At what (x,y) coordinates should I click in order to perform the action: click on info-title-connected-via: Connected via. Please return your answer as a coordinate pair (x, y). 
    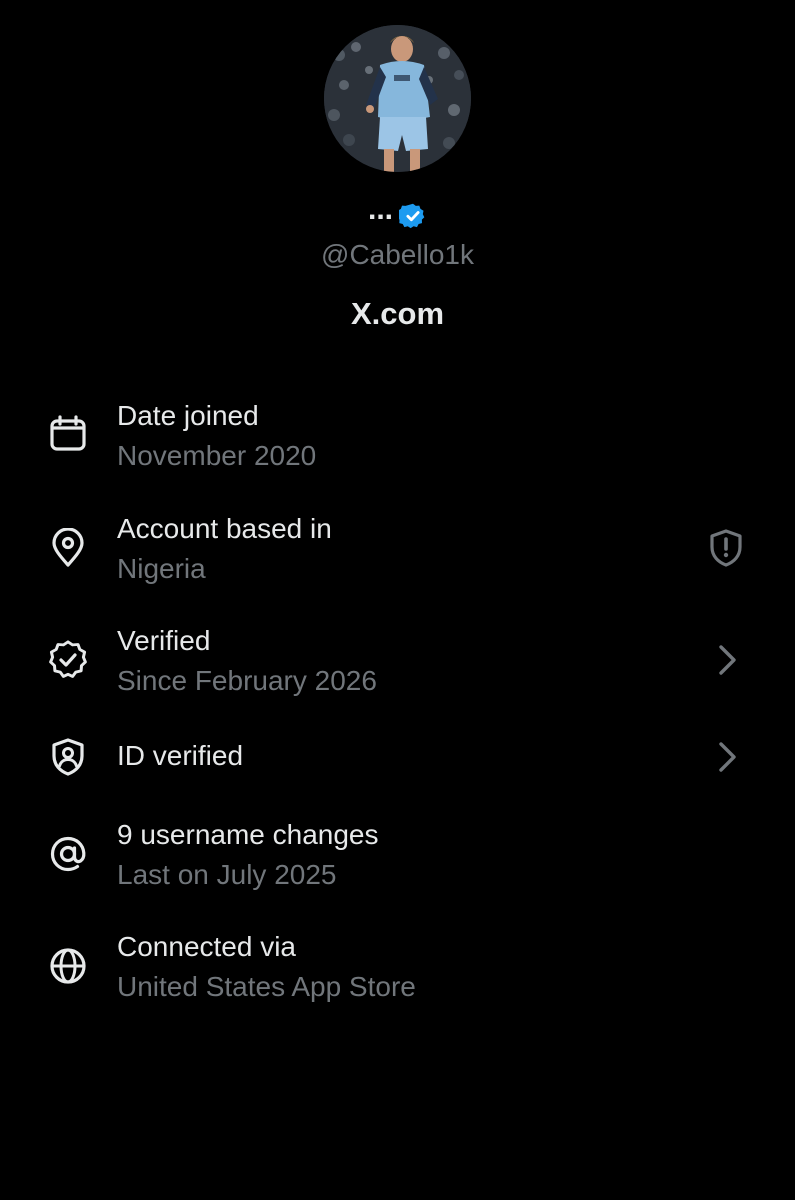
    Looking at the image, I should click on (207, 946).